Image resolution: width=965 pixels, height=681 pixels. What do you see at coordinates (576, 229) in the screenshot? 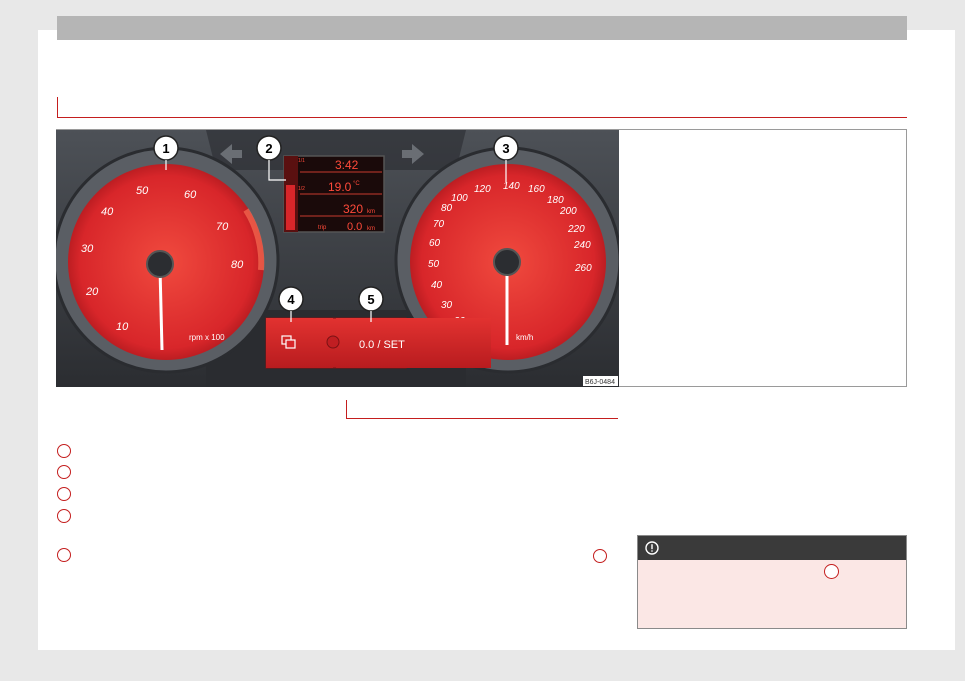
I see `speed-label-220: 220` at bounding box center [576, 229].